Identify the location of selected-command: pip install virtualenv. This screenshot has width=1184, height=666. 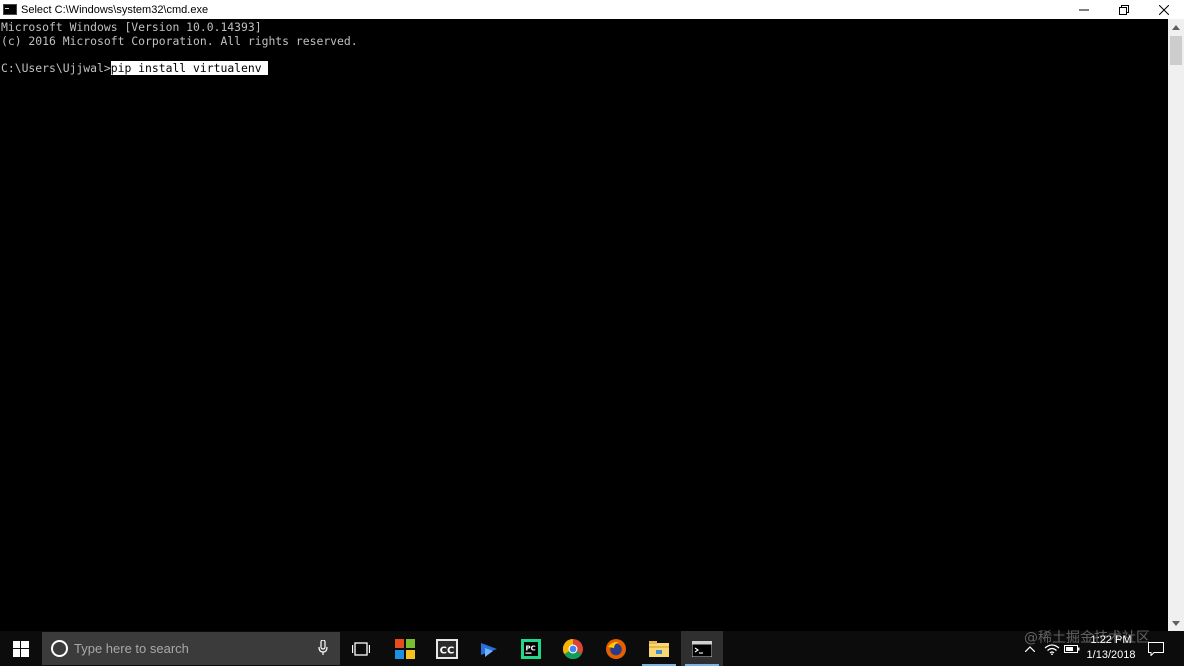
(189, 68).